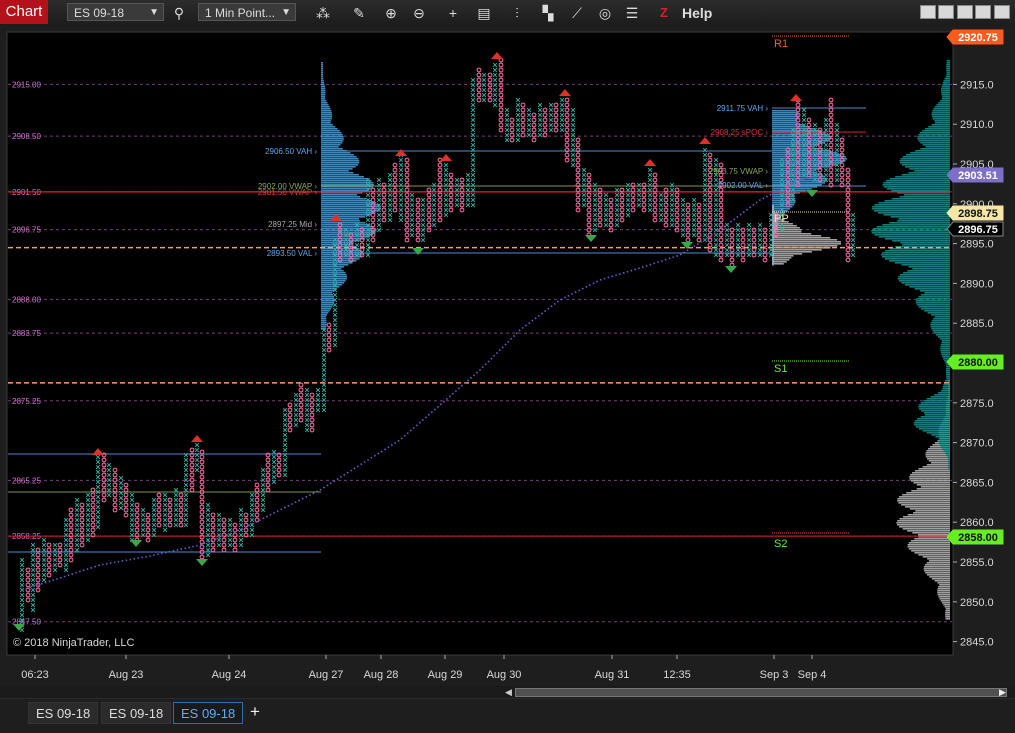 The height and width of the screenshot is (733, 1015). What do you see at coordinates (761, 692) in the screenshot?
I see `scrollbar-thumb` at bounding box center [761, 692].